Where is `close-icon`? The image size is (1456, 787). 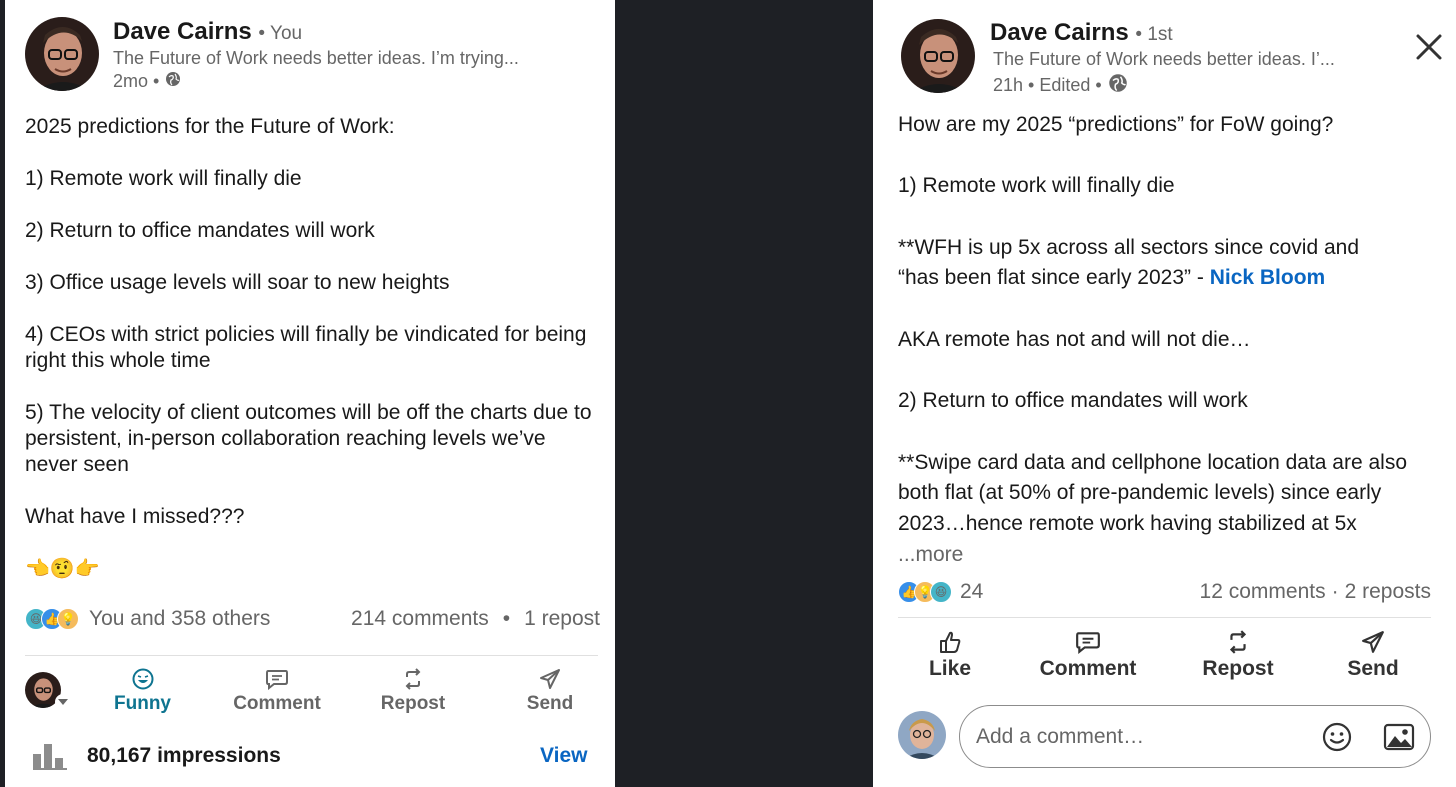
close-icon is located at coordinates (1429, 49).